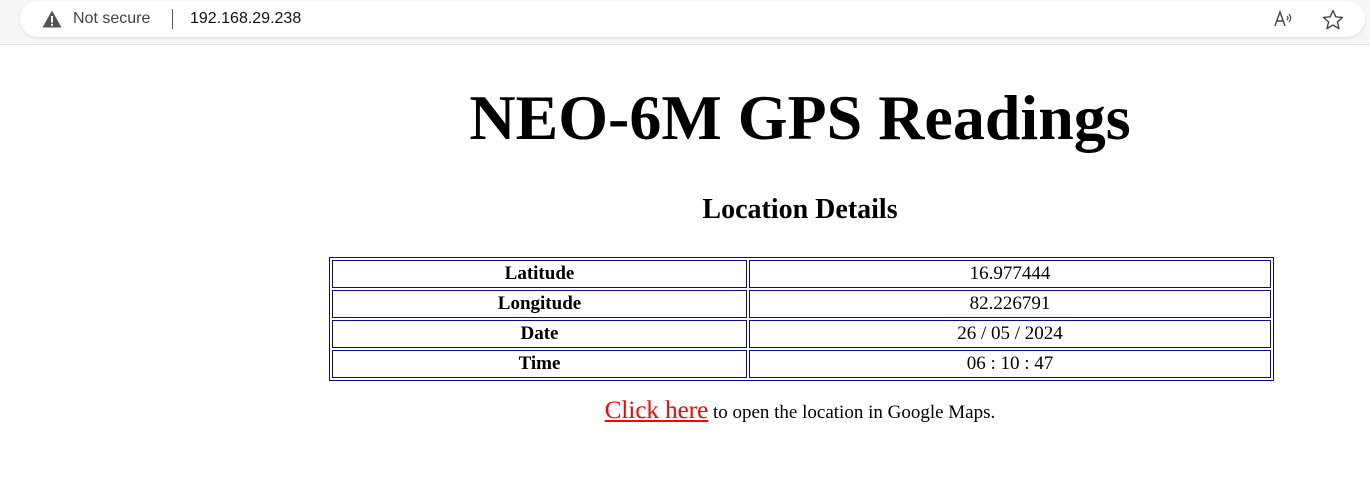  Describe the element at coordinates (52, 19) in the screenshot. I see `warning-icon` at that location.